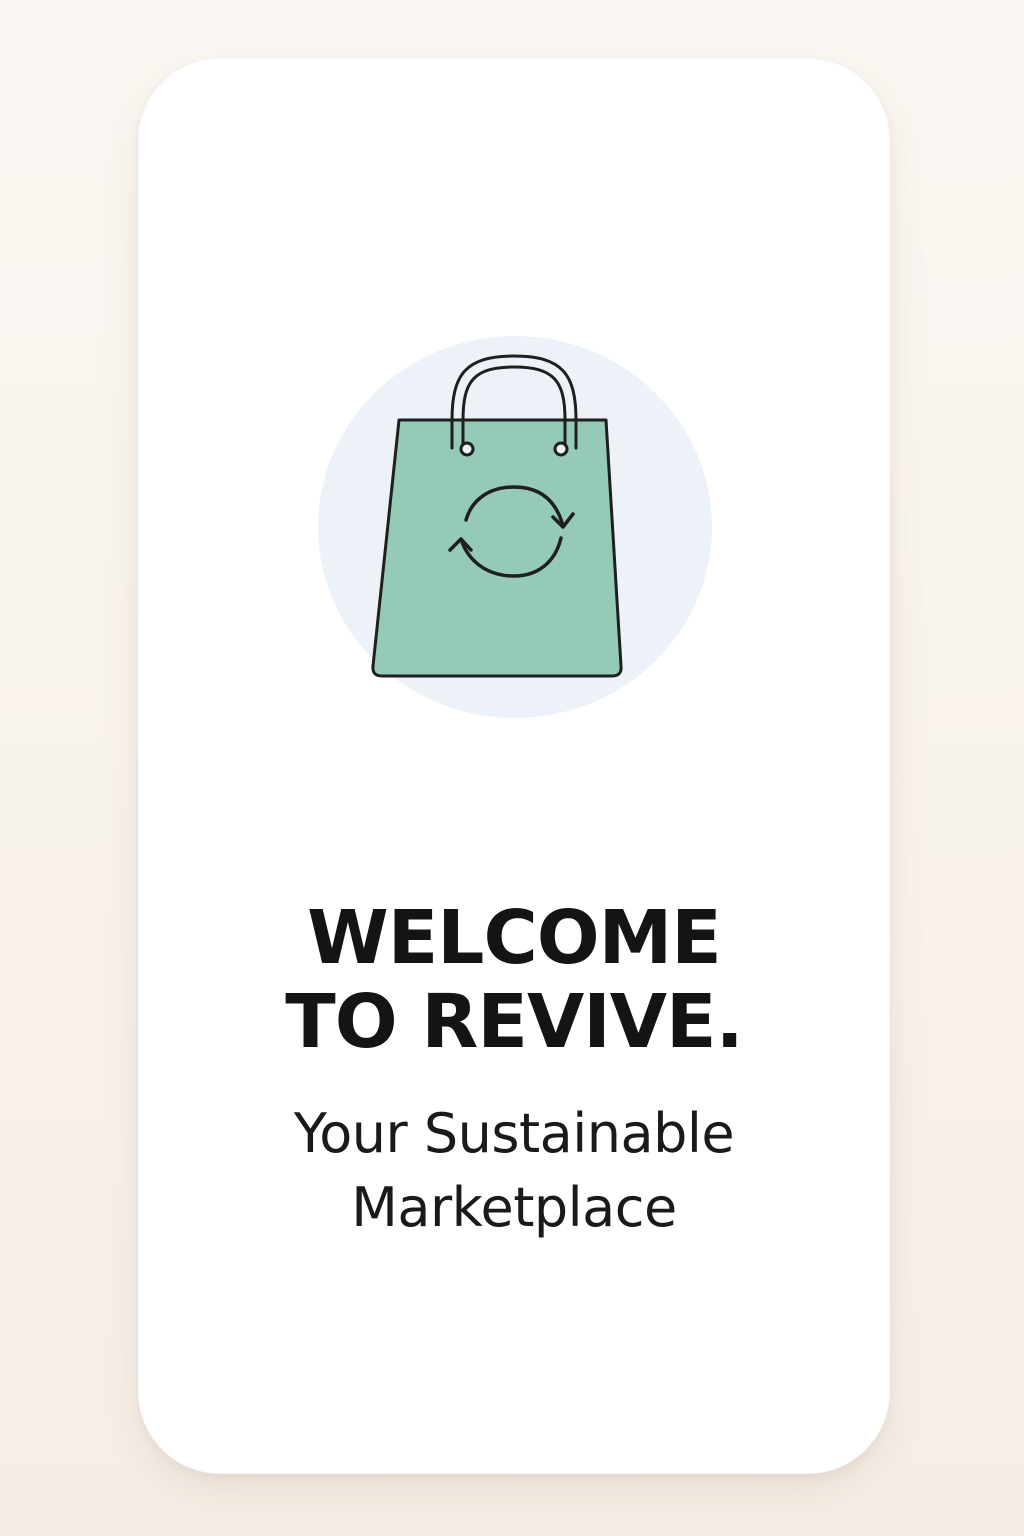 The image size is (1024, 1536). I want to click on app-logo, so click(515, 527).